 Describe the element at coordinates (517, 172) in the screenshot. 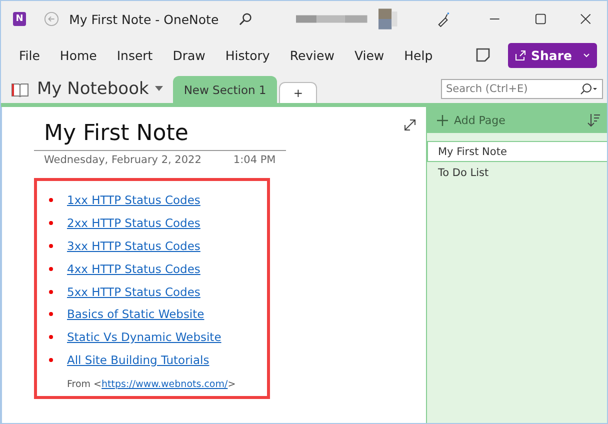

I see `page-item: To Do List` at that location.